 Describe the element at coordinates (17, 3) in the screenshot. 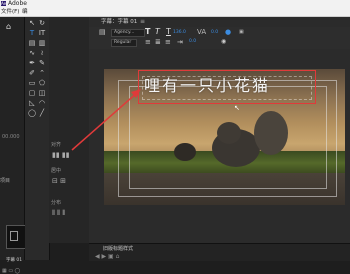

I see `app-title: Adobe` at that location.